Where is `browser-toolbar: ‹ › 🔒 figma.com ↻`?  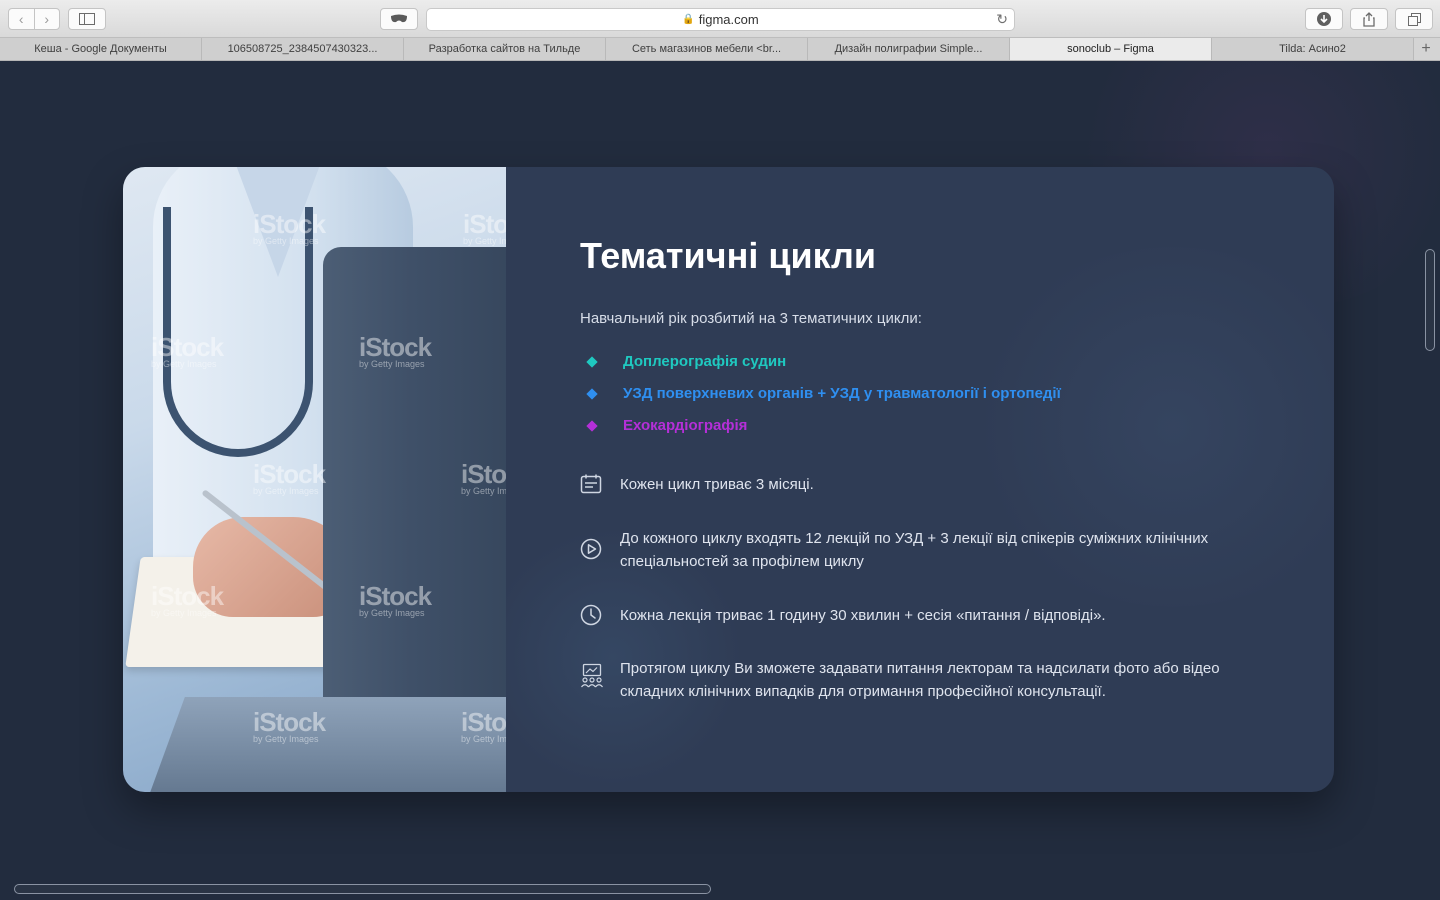
browser-toolbar: ‹ › 🔒 figma.com ↻ is located at coordinates (720, 19).